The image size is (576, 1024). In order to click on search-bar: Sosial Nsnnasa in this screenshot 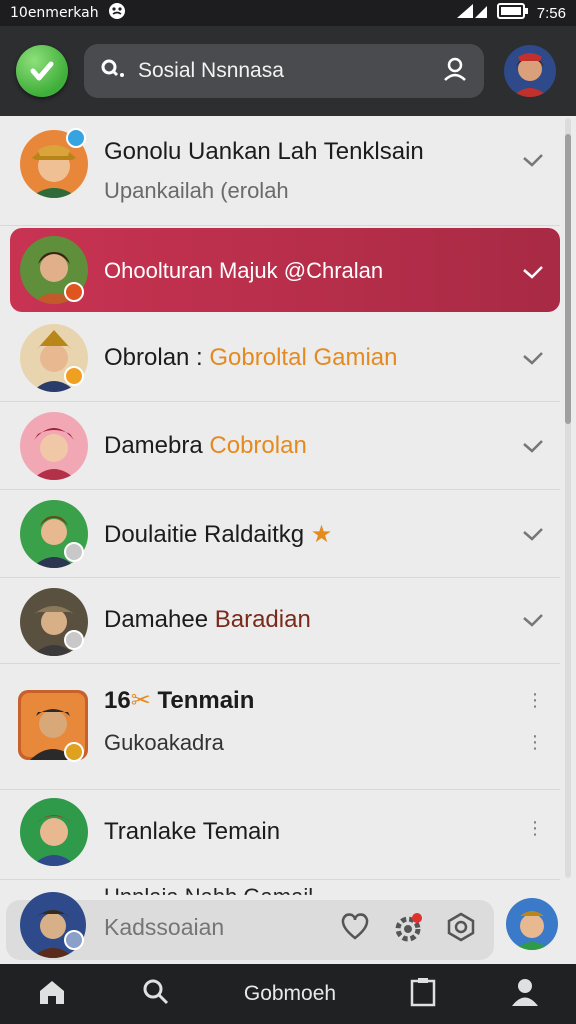, I will do `click(284, 71)`.